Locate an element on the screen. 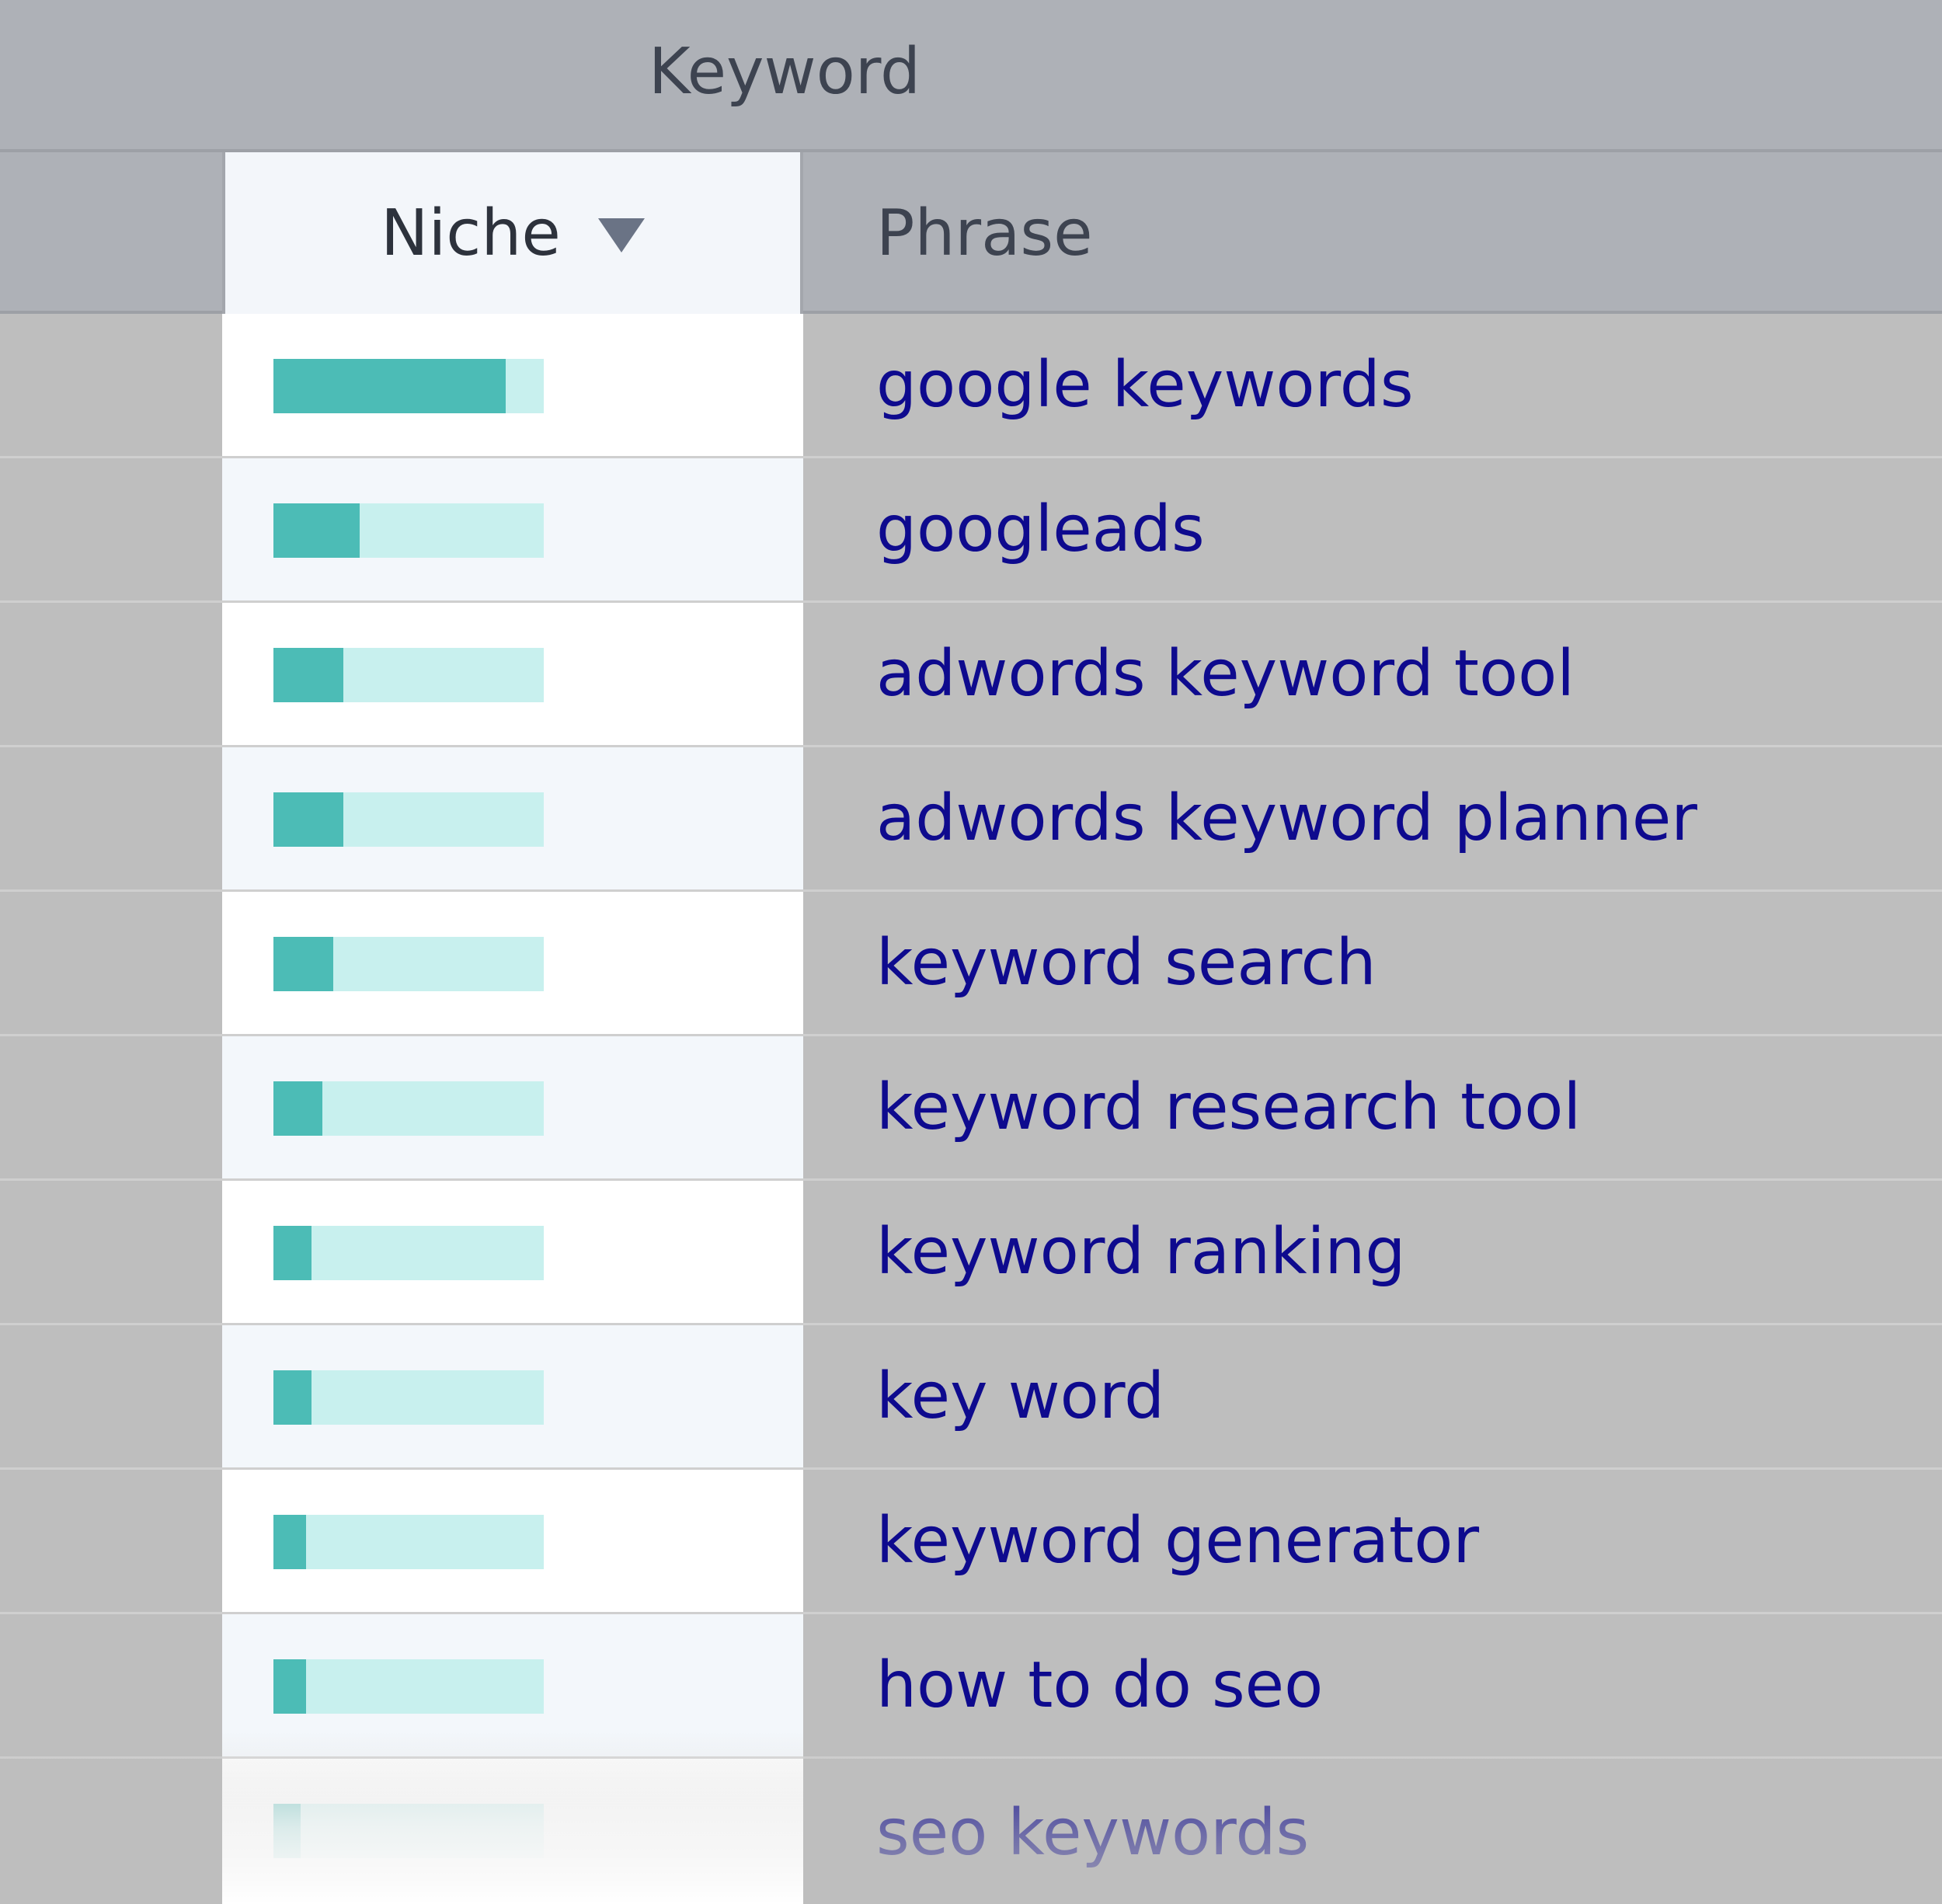 Image resolution: width=1942 pixels, height=1904 pixels. phrase-link: adwords keyword tool is located at coordinates (1225, 674).